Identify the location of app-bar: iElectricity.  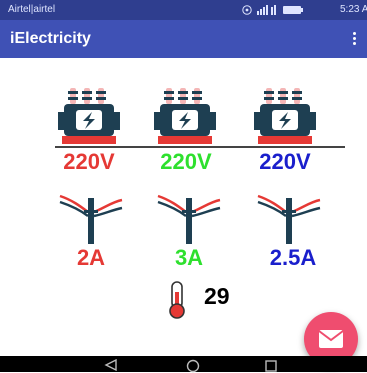
(183, 39).